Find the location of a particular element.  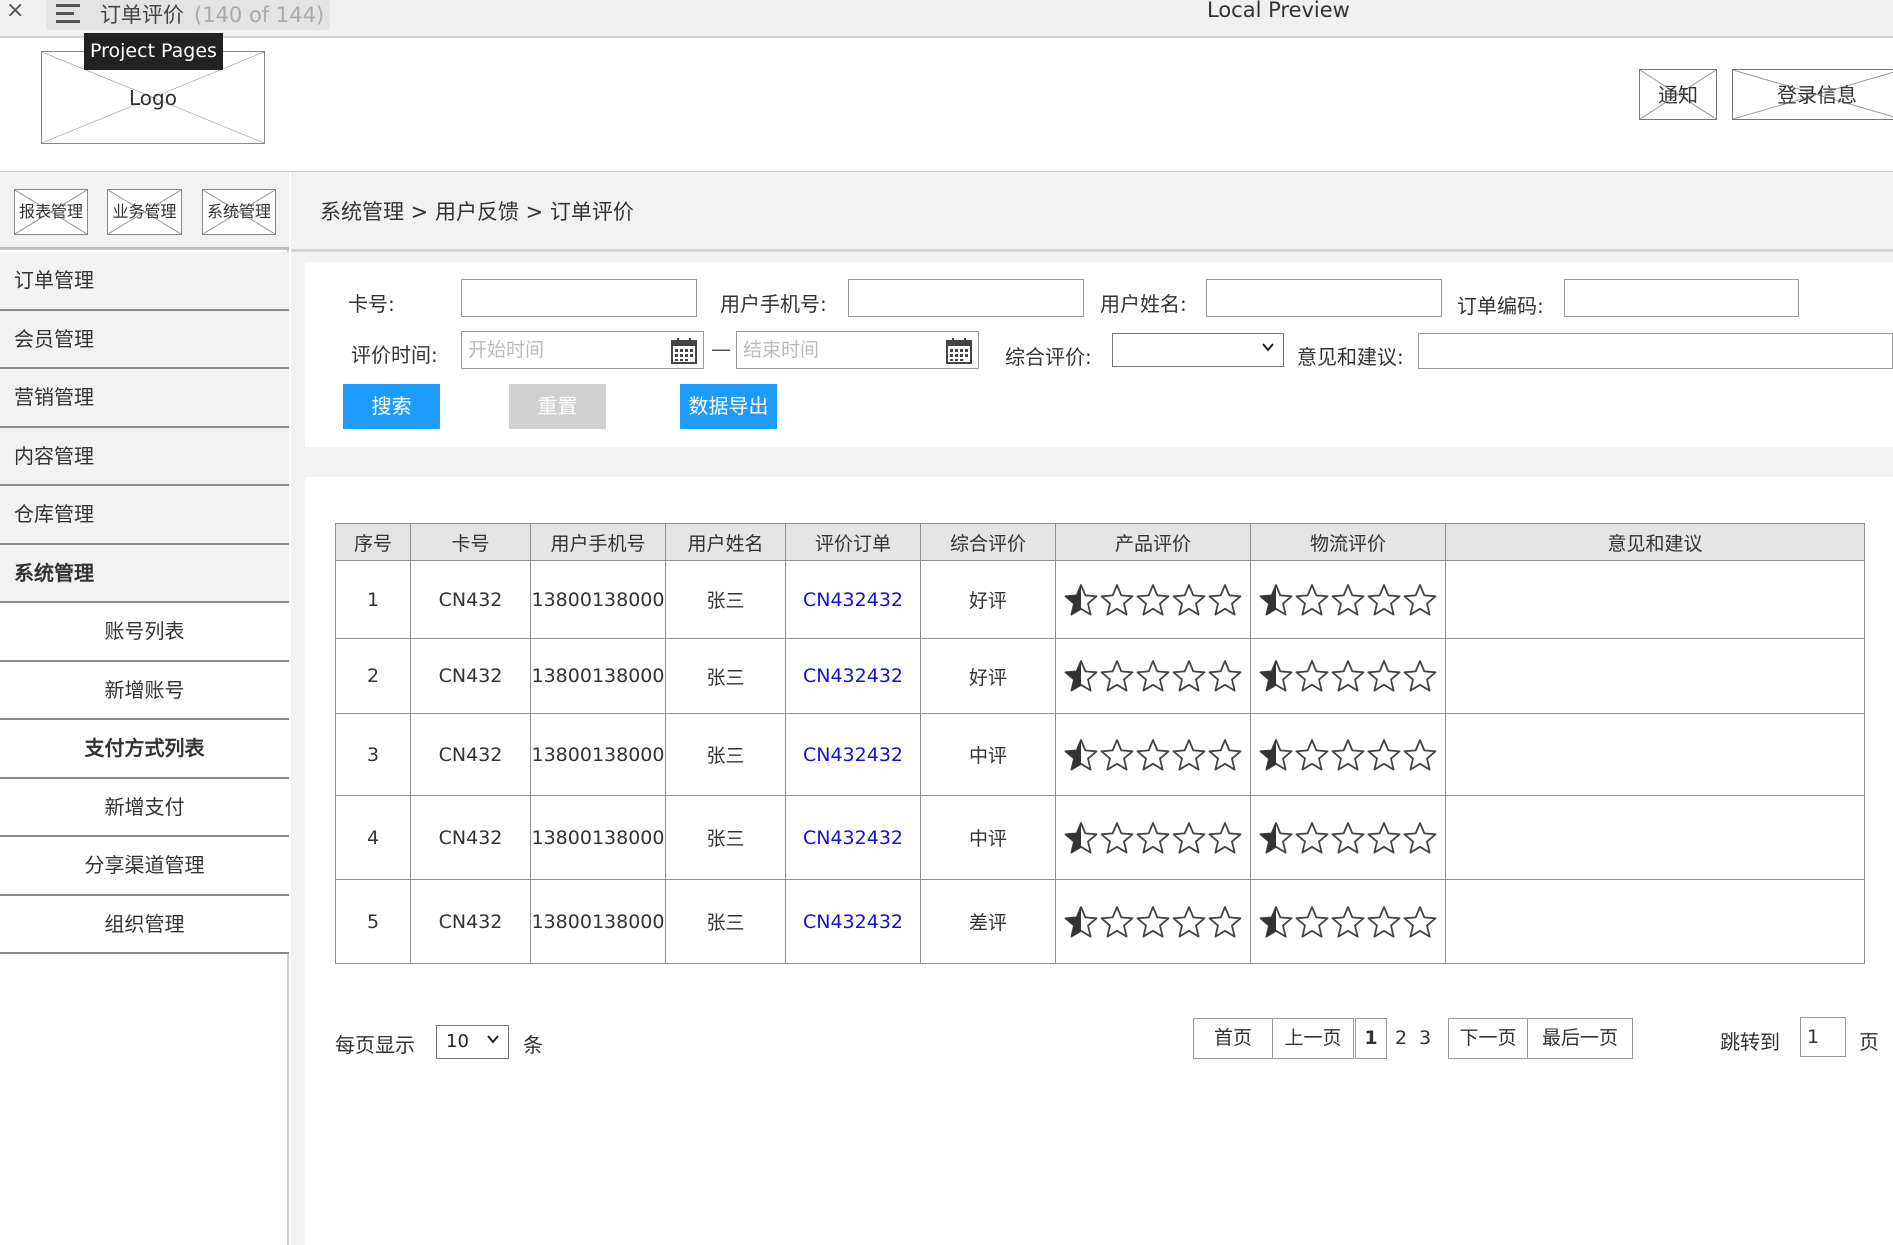

sidebar-group-item: 内容管理 is located at coordinates (144, 456).